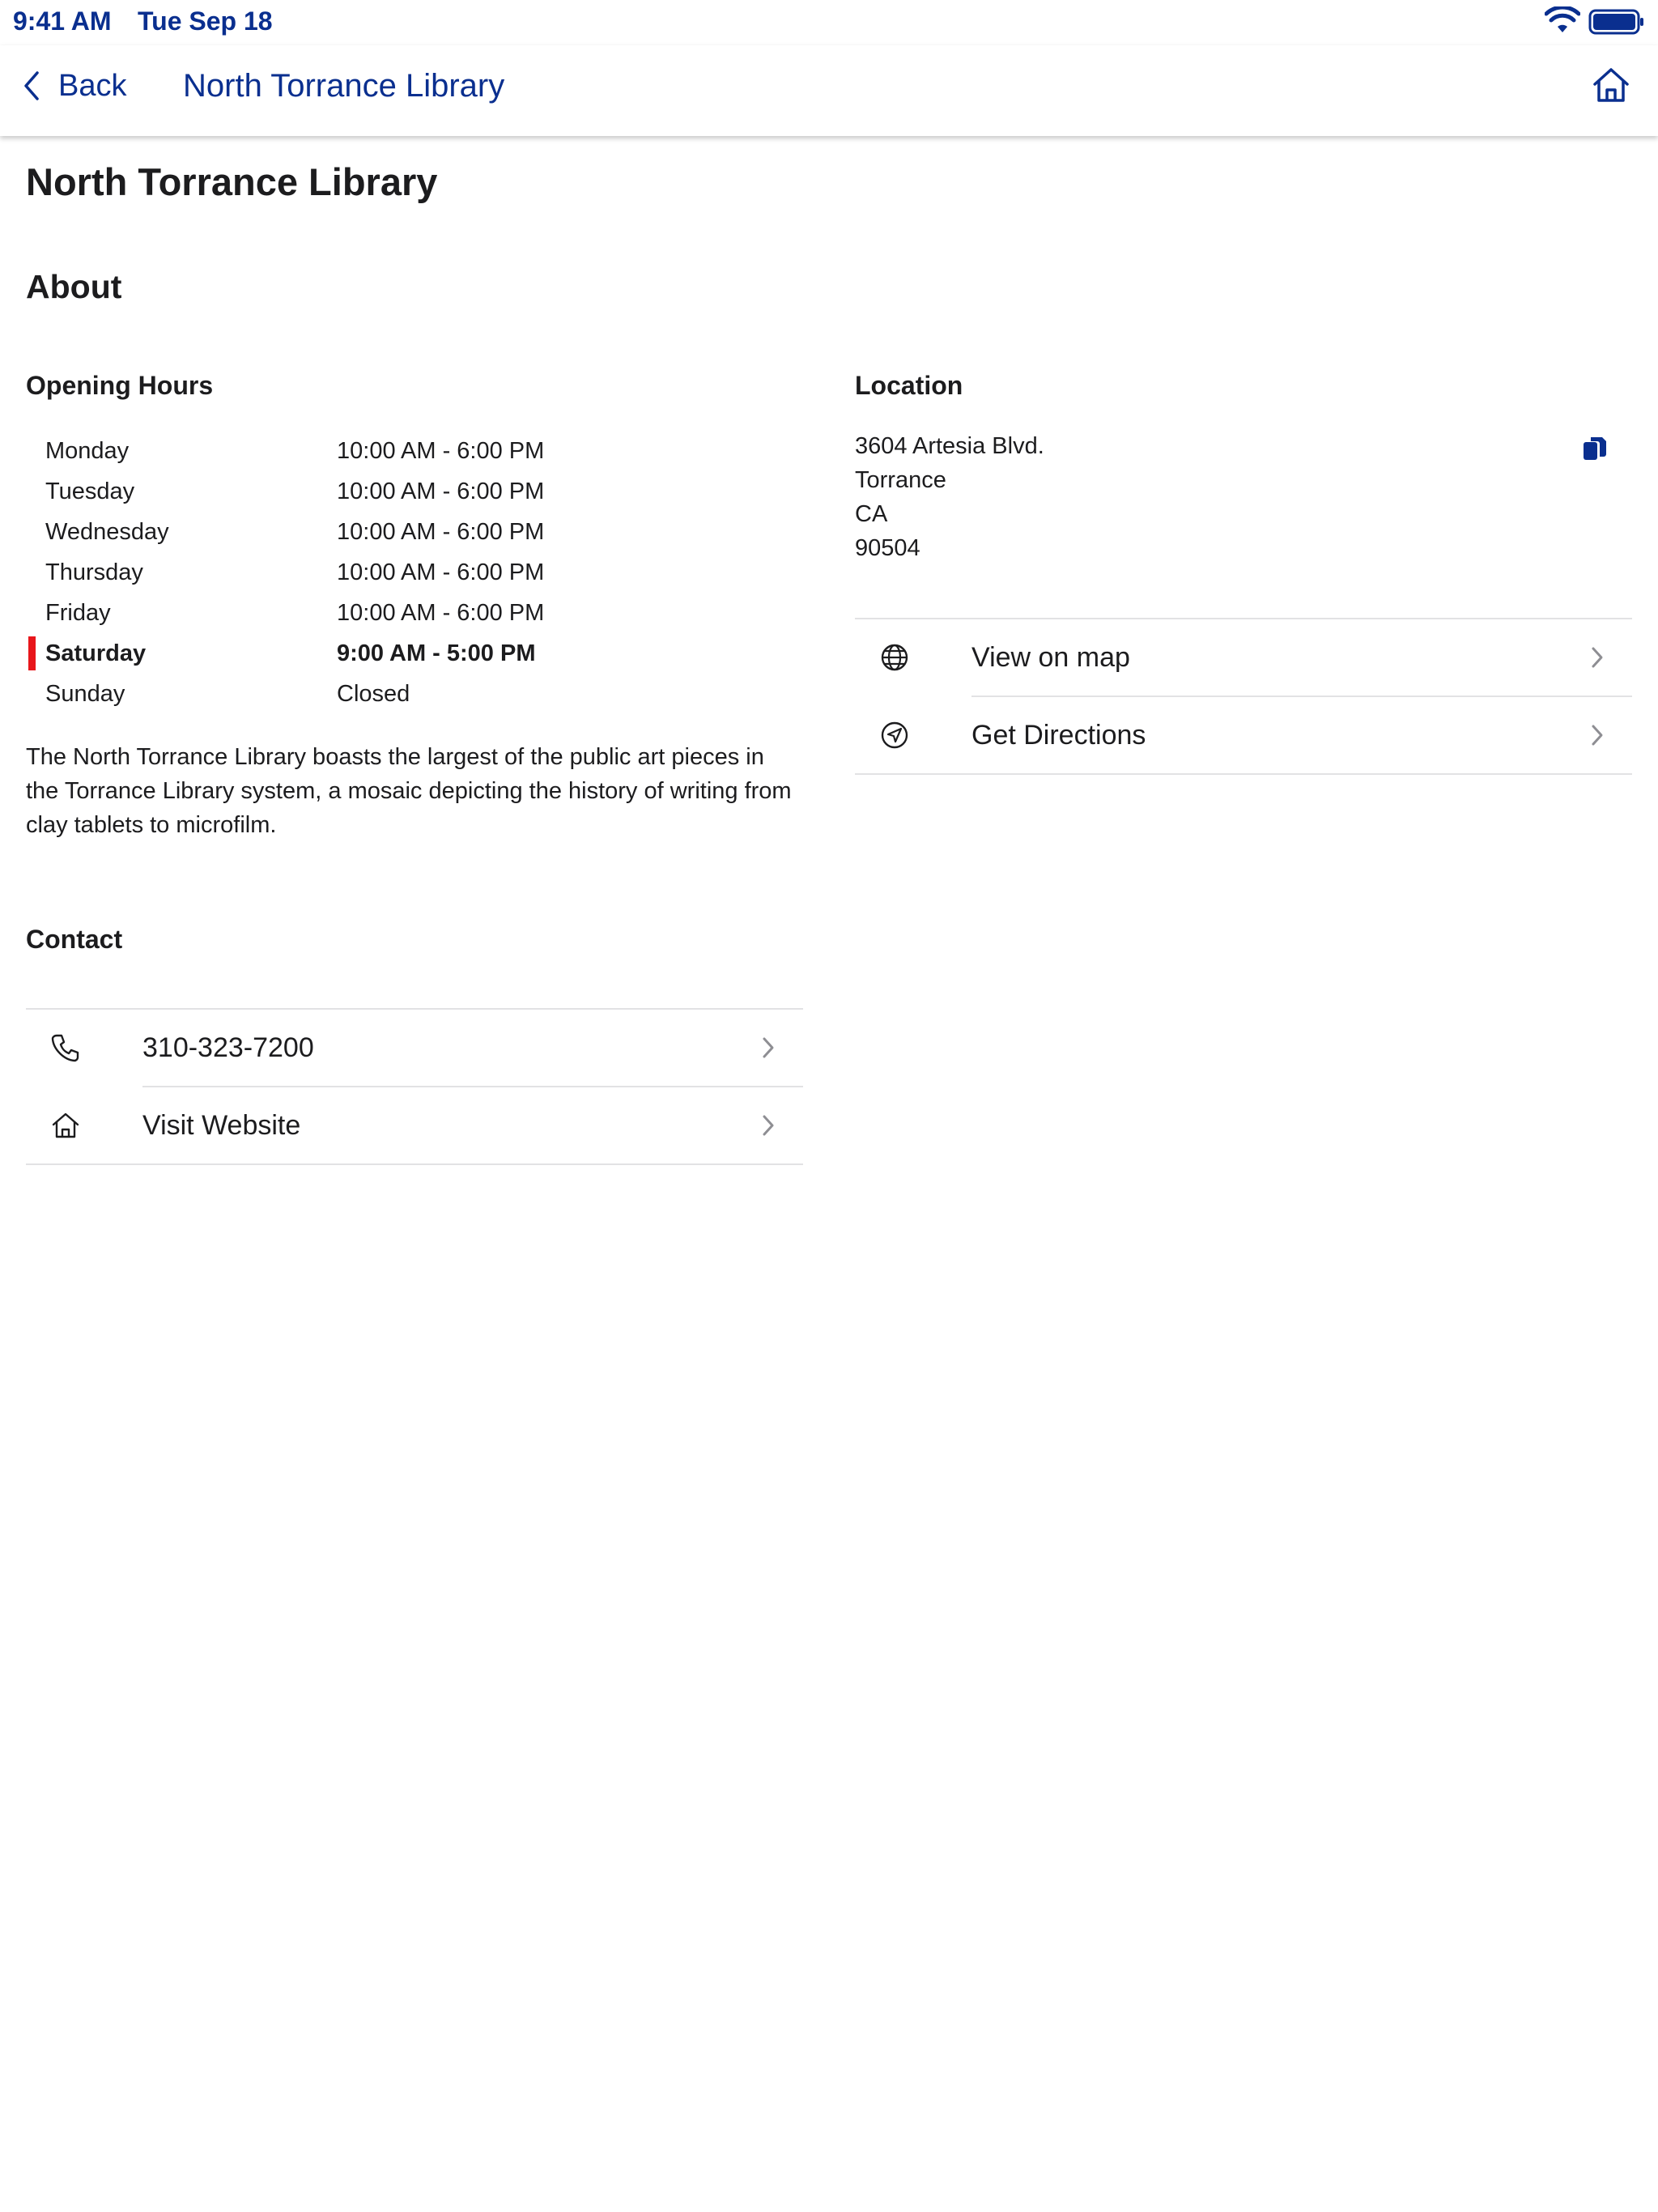 The image size is (1658, 2212). I want to click on status-time: 9:41 AM, so click(62, 21).